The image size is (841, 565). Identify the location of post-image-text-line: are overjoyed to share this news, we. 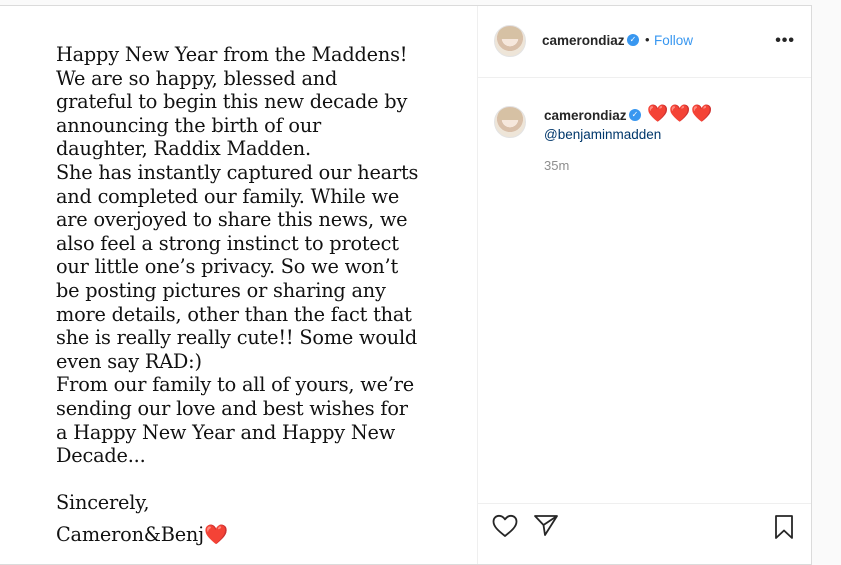
(232, 220).